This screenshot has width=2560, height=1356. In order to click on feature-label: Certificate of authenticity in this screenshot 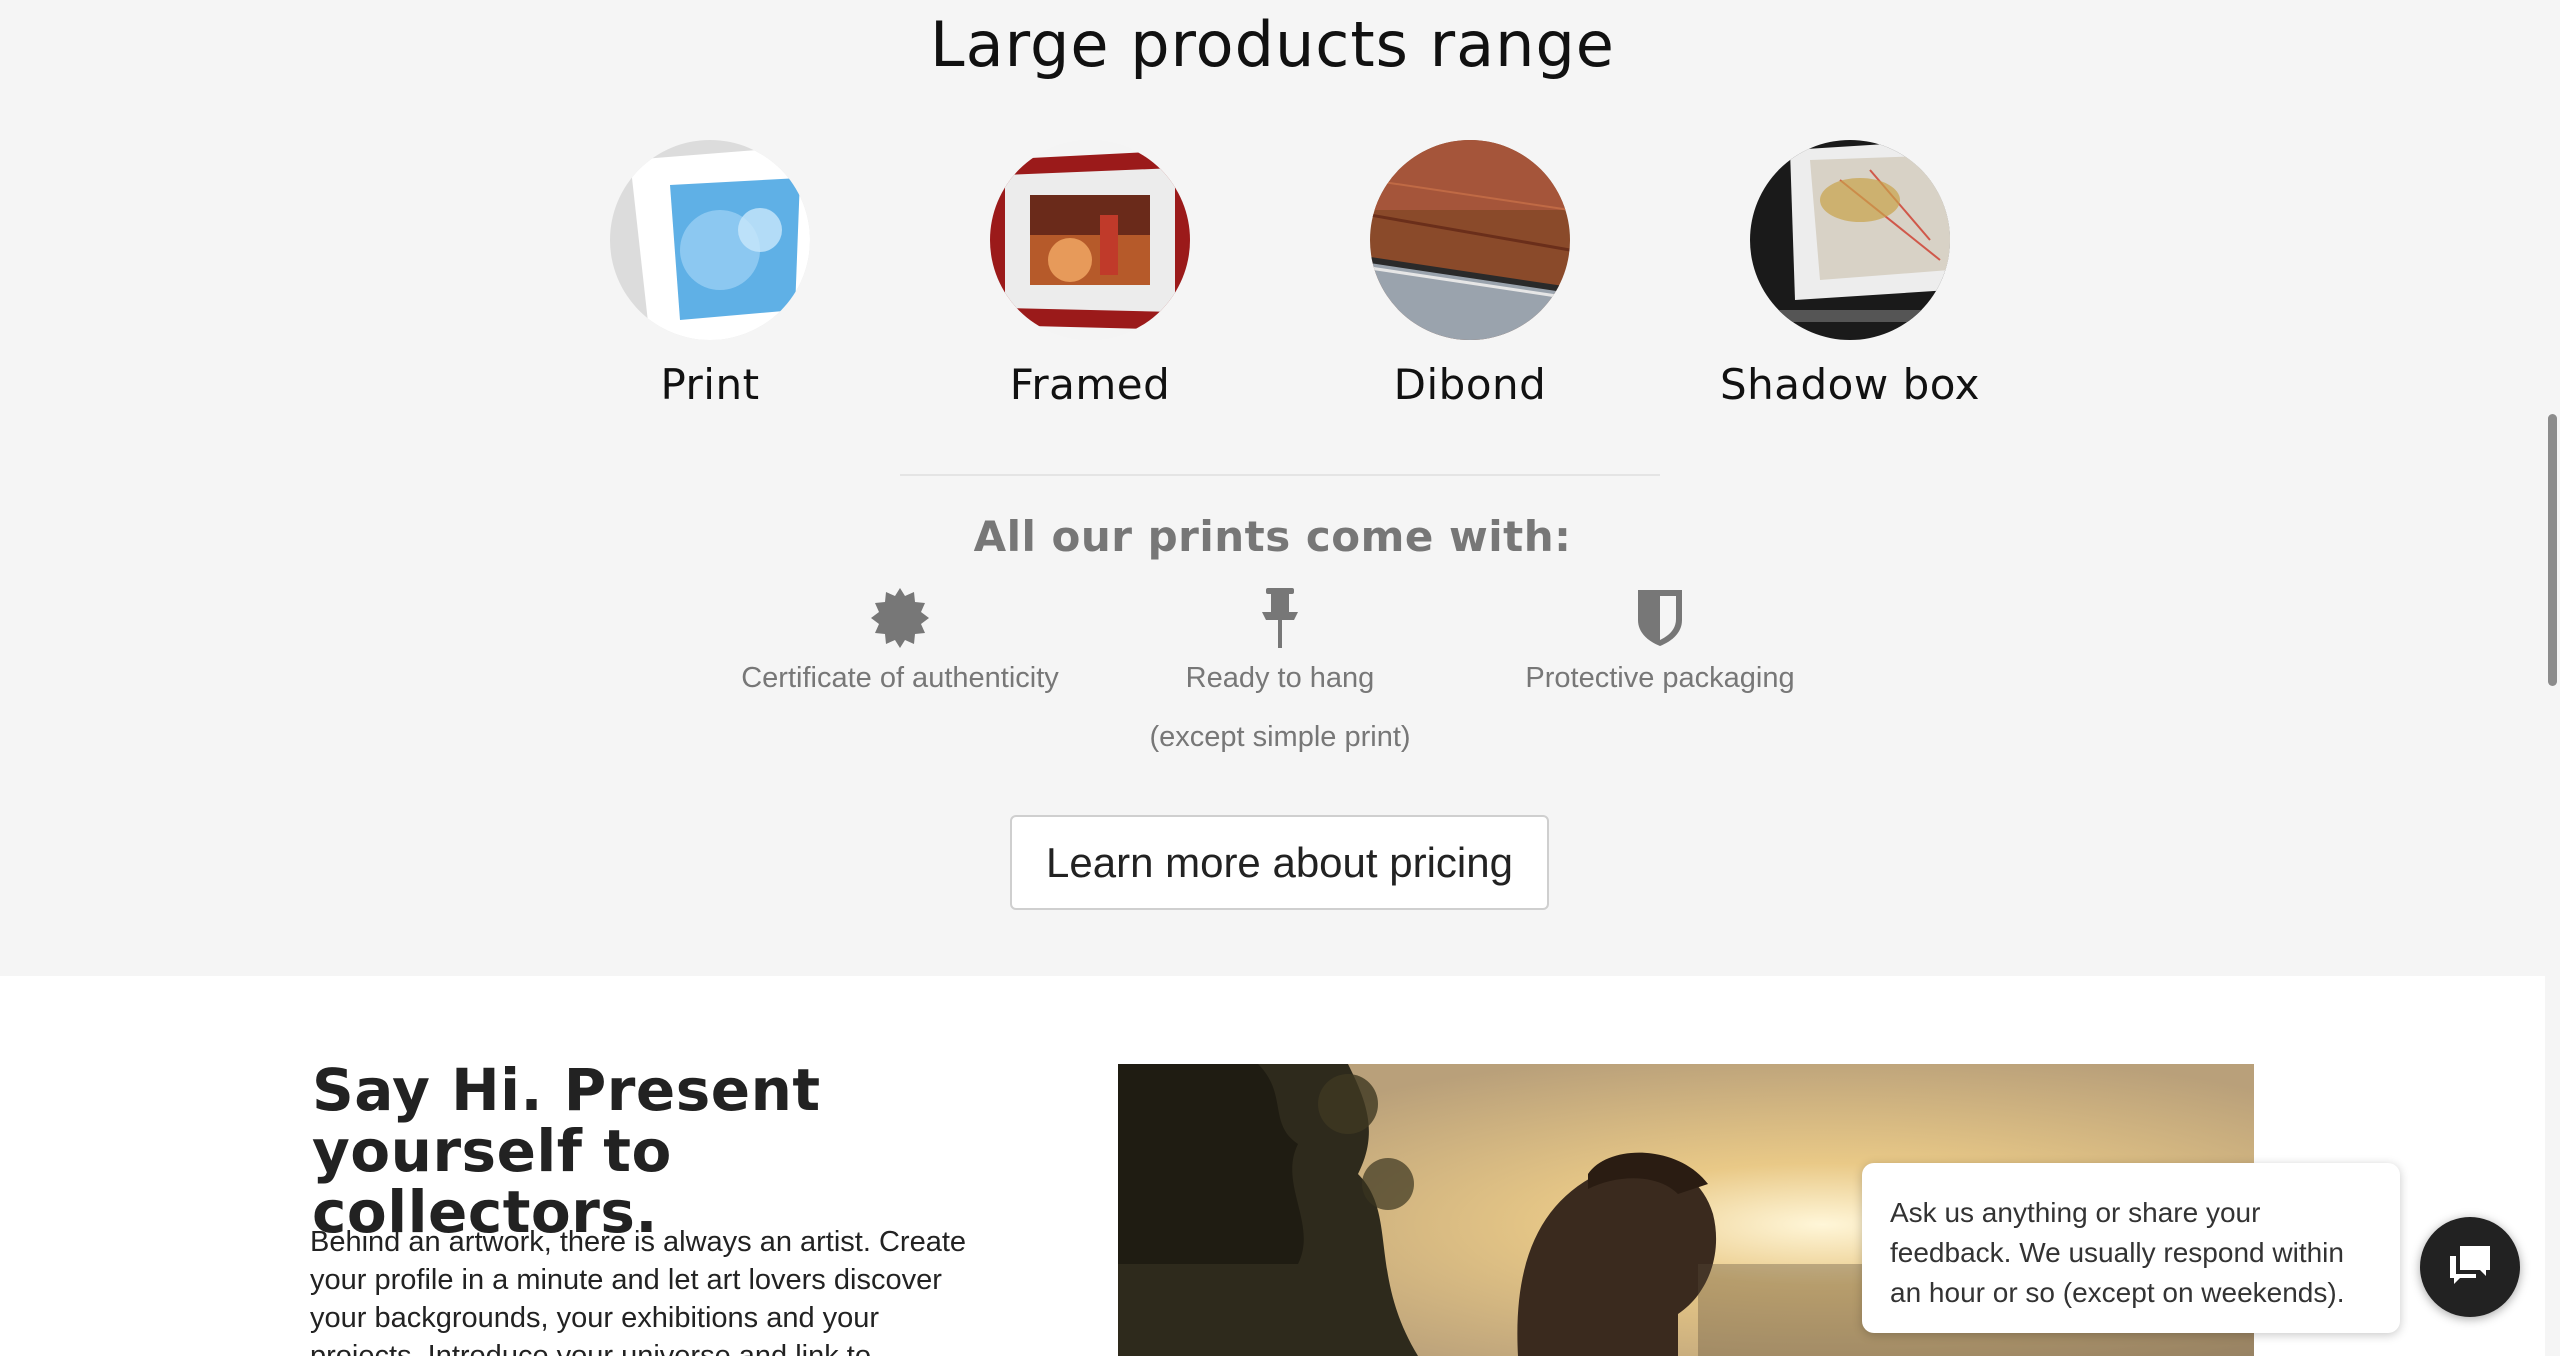, I will do `click(900, 678)`.